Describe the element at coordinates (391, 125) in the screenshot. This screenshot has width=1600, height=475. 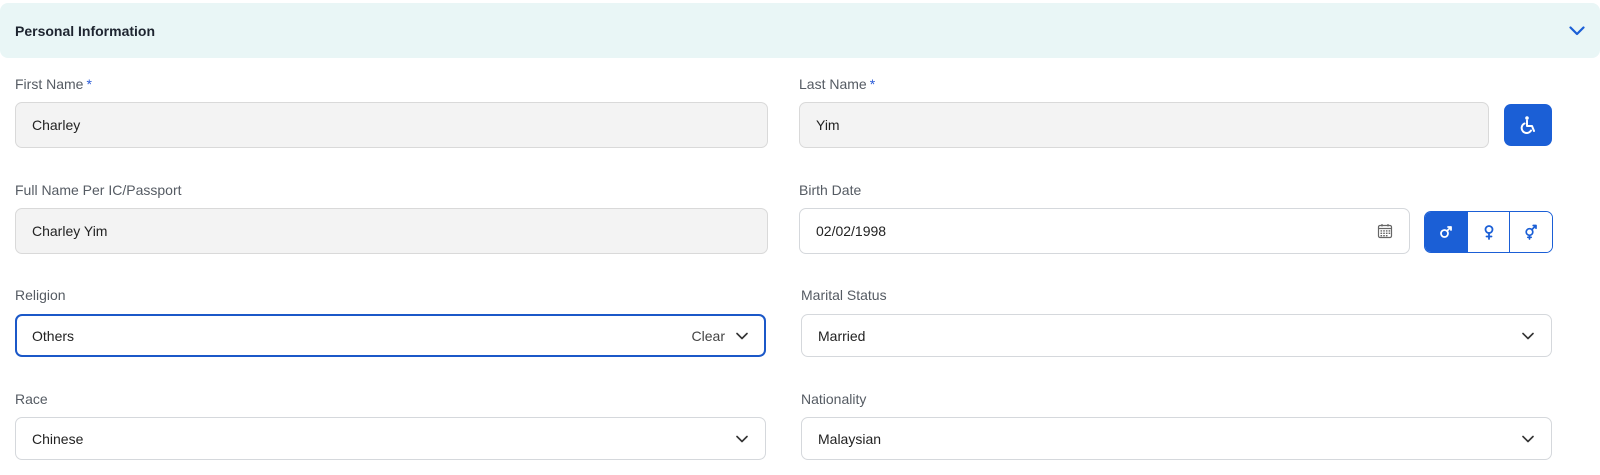
I see `first-name-field: Charley` at that location.